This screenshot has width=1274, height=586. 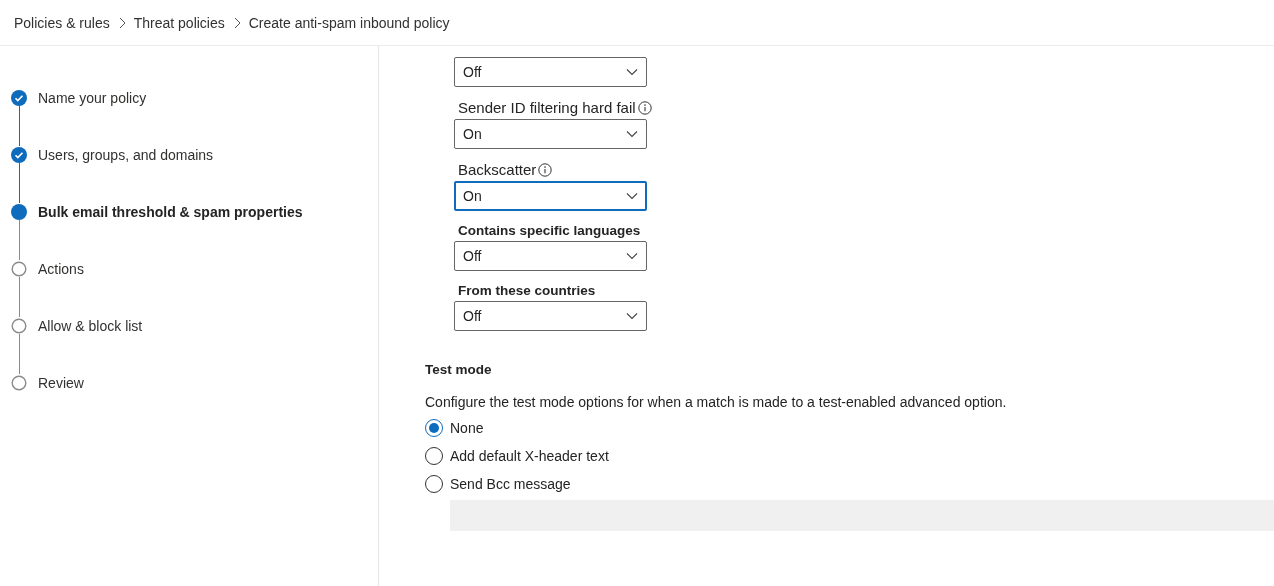 I want to click on step-label: Users, groups, and domains, so click(x=126, y=154).